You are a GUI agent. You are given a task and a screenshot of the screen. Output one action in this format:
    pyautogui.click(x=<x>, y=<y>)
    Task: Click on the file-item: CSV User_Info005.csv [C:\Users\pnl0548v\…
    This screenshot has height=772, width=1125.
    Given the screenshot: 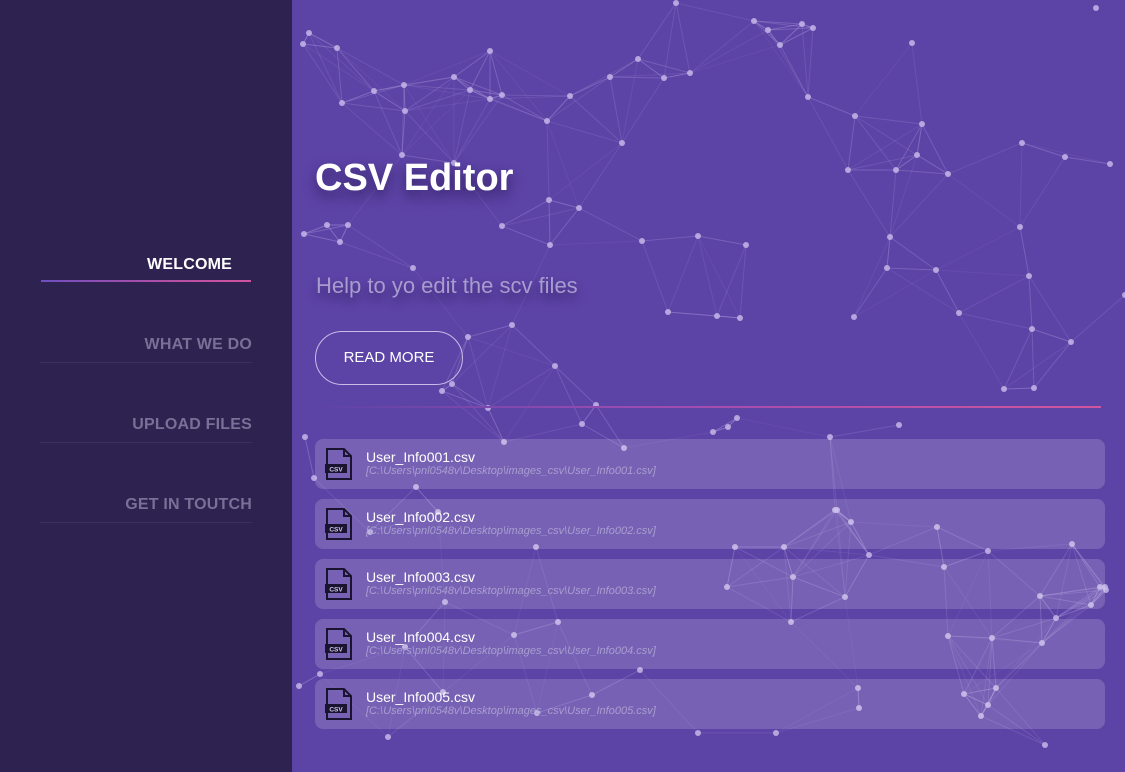 What is the action you would take?
    pyautogui.click(x=710, y=704)
    